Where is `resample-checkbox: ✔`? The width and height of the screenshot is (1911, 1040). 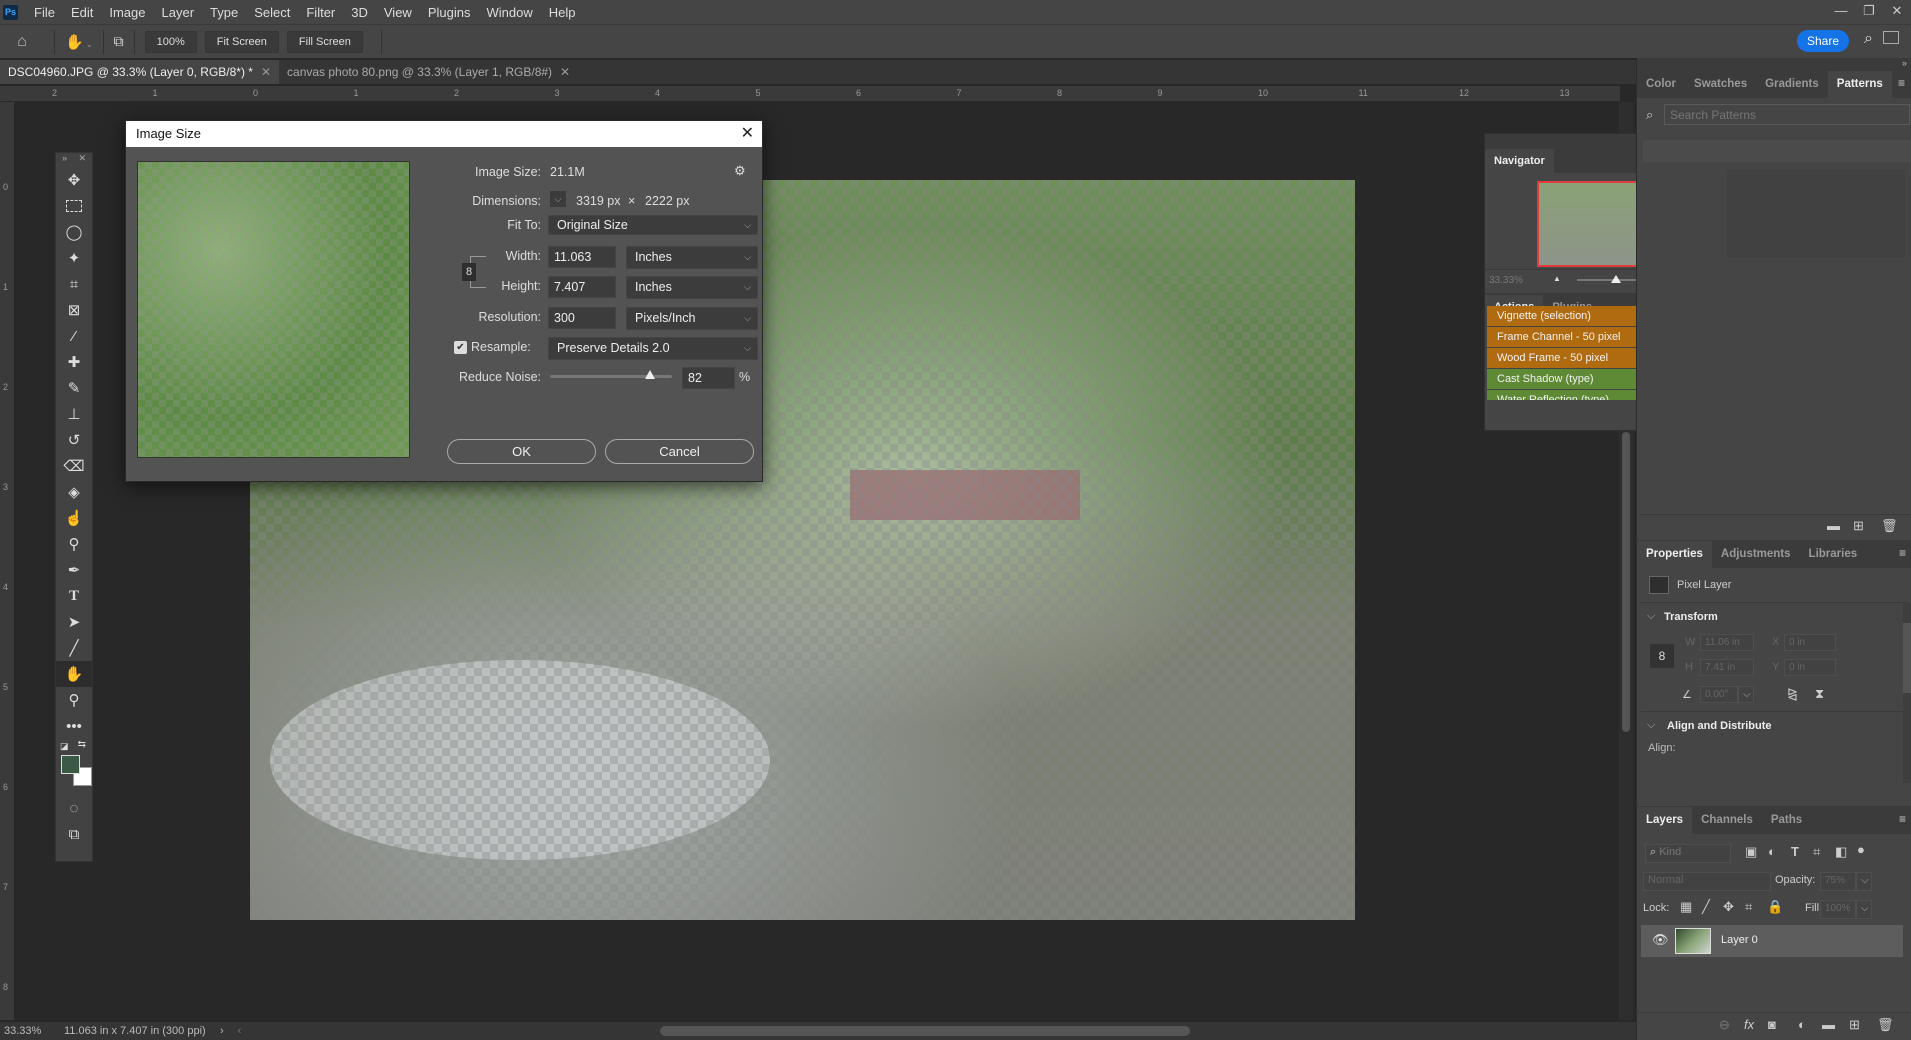
resample-checkbox: ✔ is located at coordinates (460, 347).